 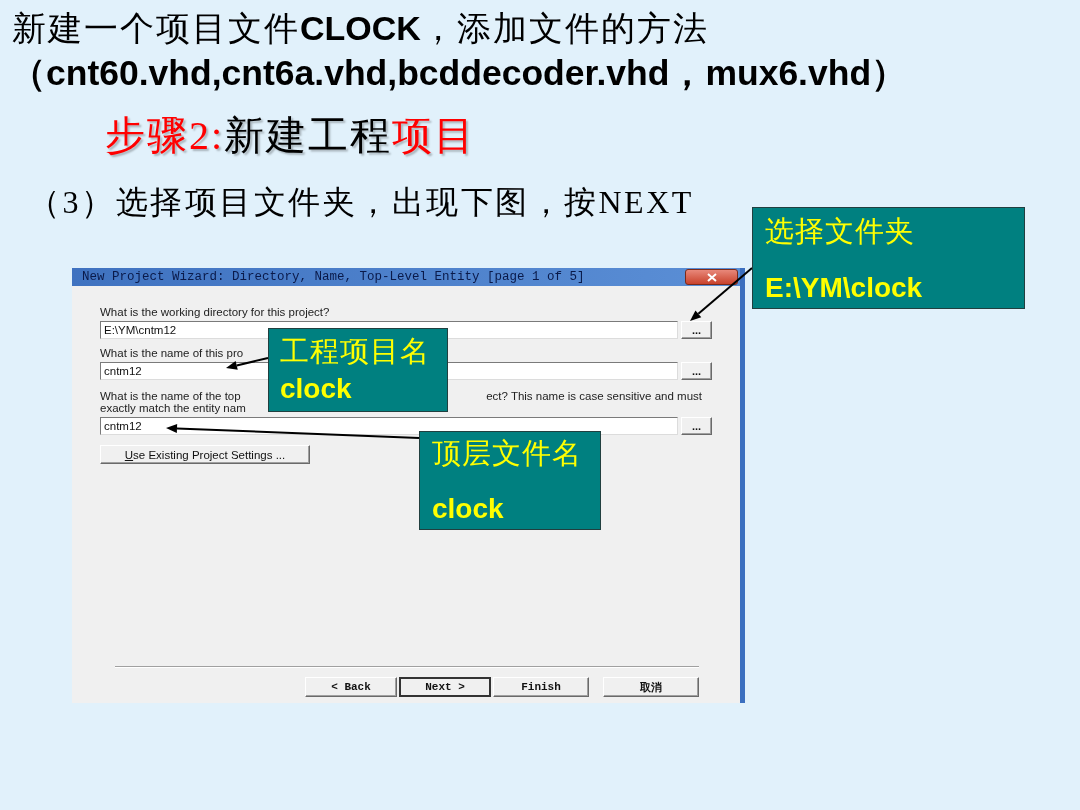 I want to click on callout-title: 顶层文件名, so click(x=507, y=453).